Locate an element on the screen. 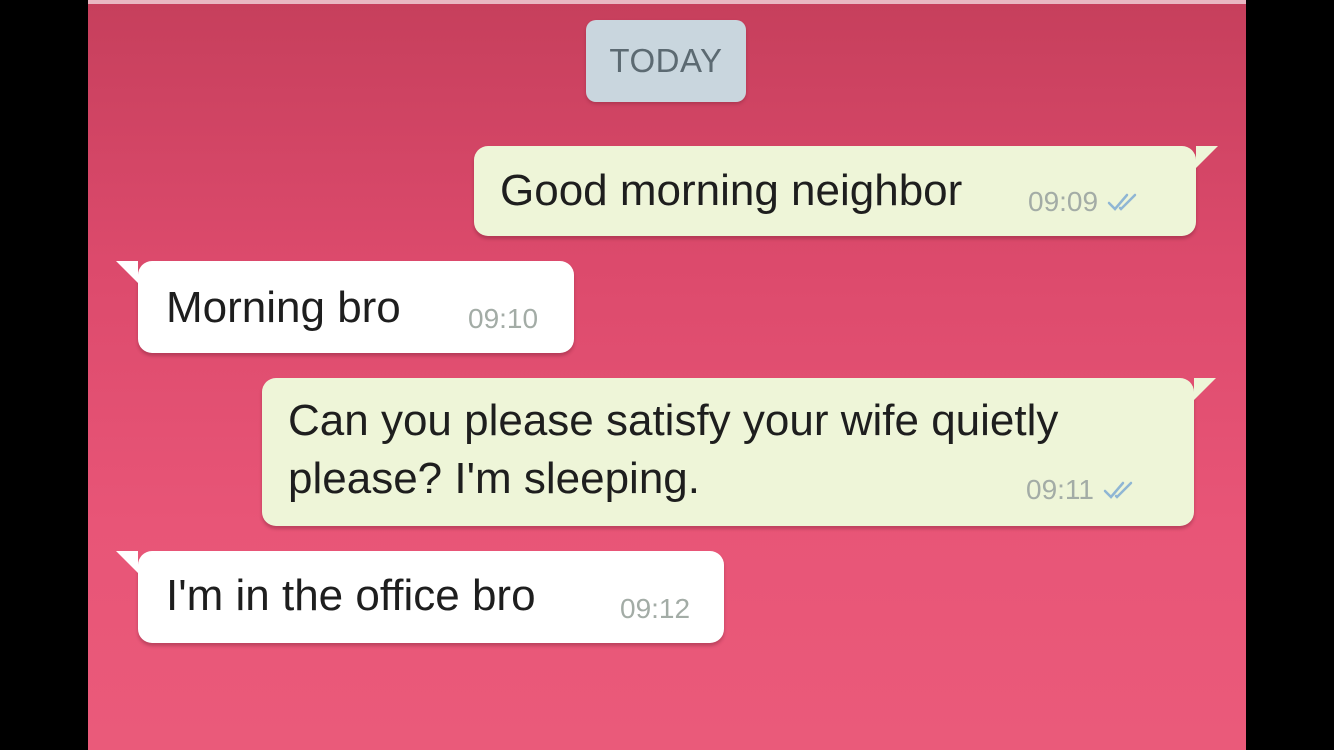 This screenshot has width=1334, height=750. date-separator-label: TODAY is located at coordinates (666, 60).